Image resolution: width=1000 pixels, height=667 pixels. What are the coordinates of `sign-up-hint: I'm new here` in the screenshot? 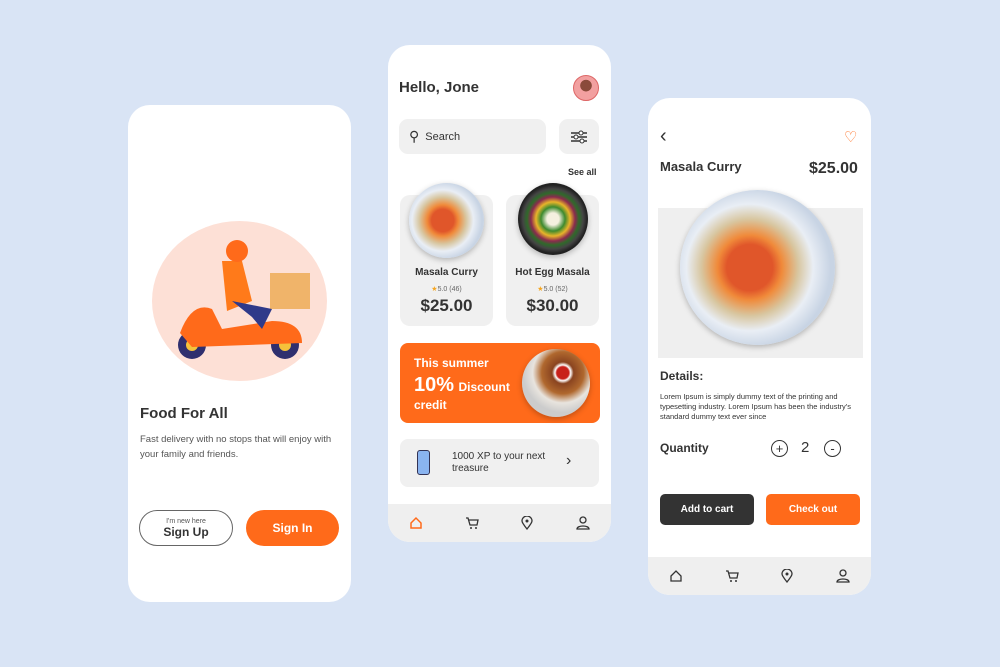 It's located at (186, 521).